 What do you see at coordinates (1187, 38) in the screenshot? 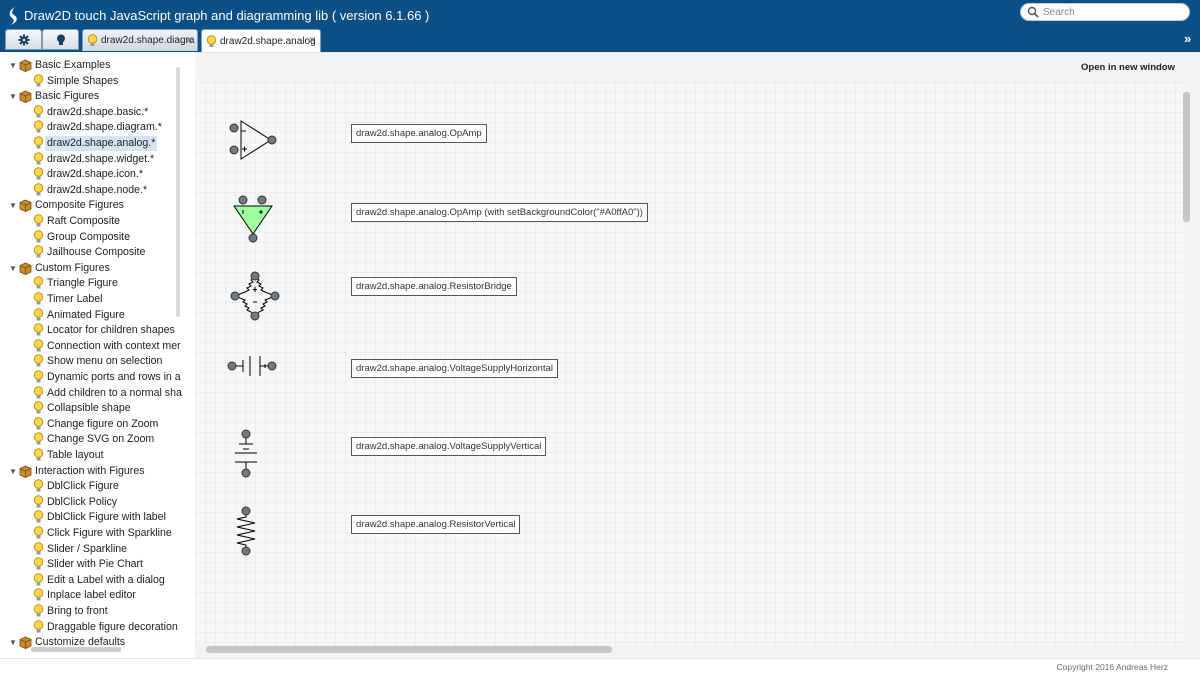
I see `double-chevron-right-icon: »` at bounding box center [1187, 38].